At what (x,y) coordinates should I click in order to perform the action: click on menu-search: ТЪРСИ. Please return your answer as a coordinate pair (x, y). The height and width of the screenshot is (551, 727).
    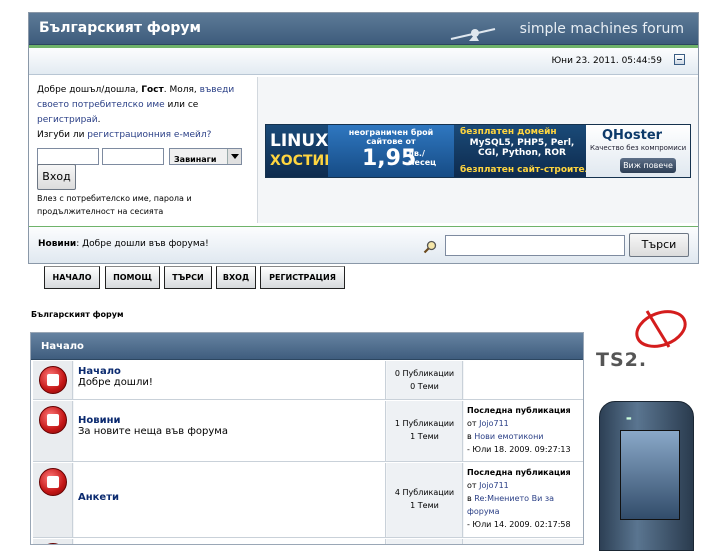
    Looking at the image, I should click on (188, 277).